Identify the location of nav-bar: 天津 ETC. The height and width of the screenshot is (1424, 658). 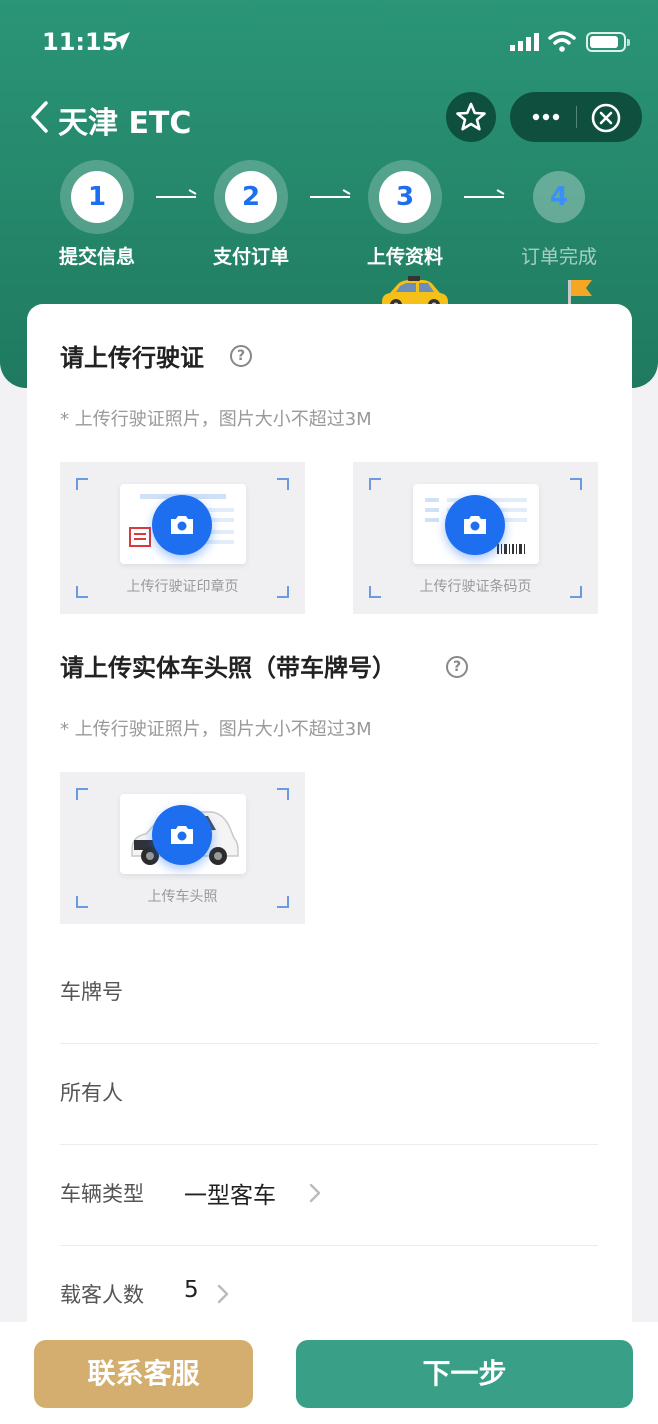
(329, 116).